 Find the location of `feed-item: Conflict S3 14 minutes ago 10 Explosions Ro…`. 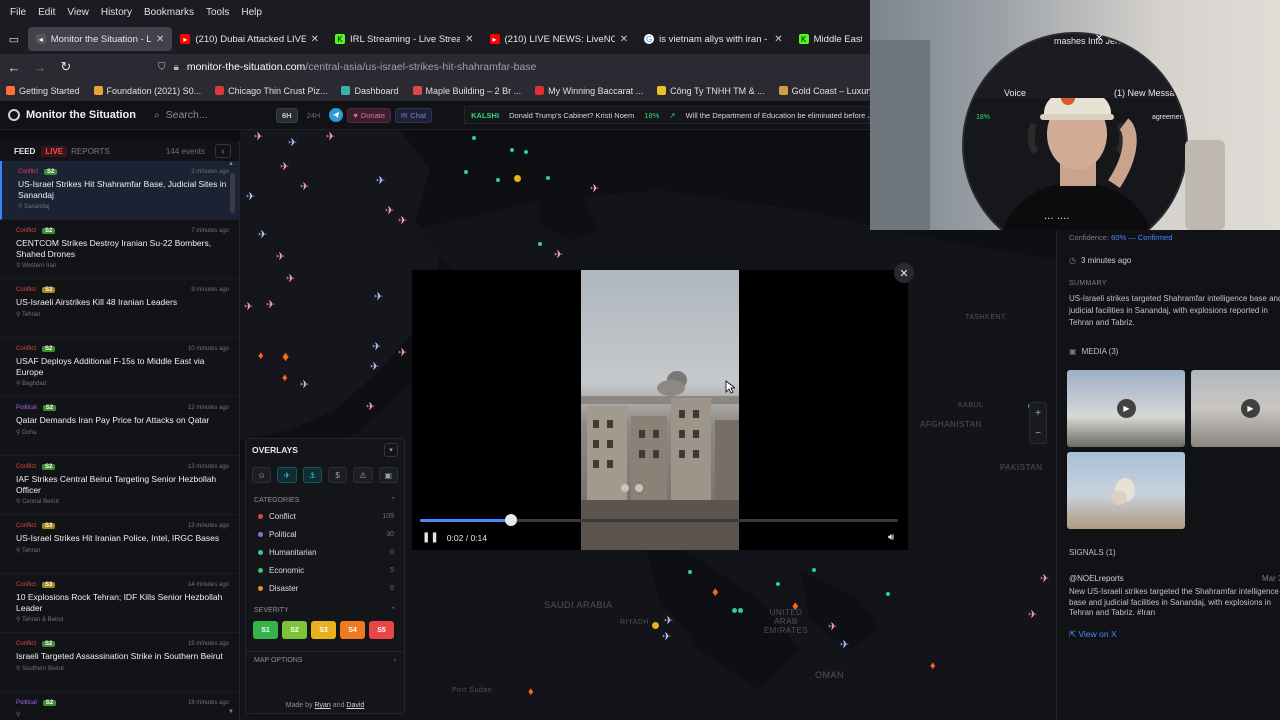

feed-item: Conflict S3 14 minutes ago 10 Explosions Ro… is located at coordinates (119, 603).